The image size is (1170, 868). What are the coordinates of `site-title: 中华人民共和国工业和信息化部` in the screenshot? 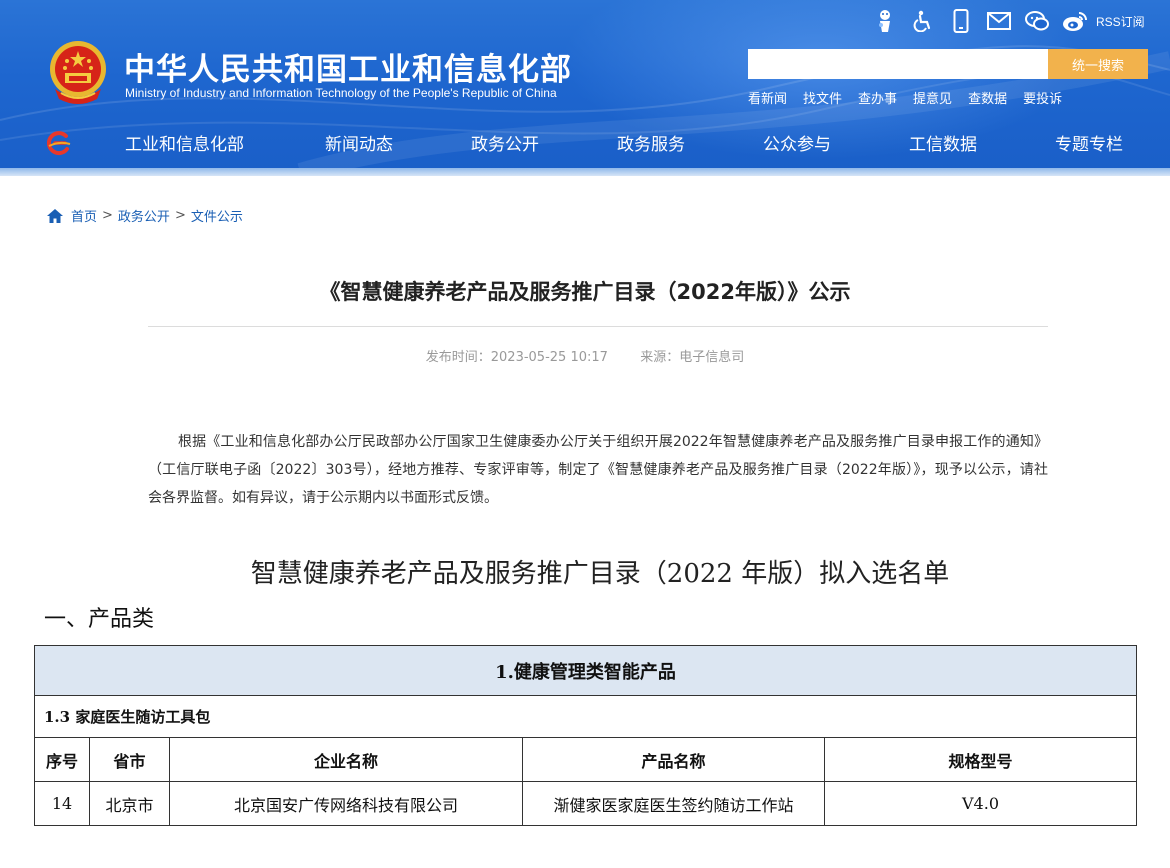 It's located at (348, 70).